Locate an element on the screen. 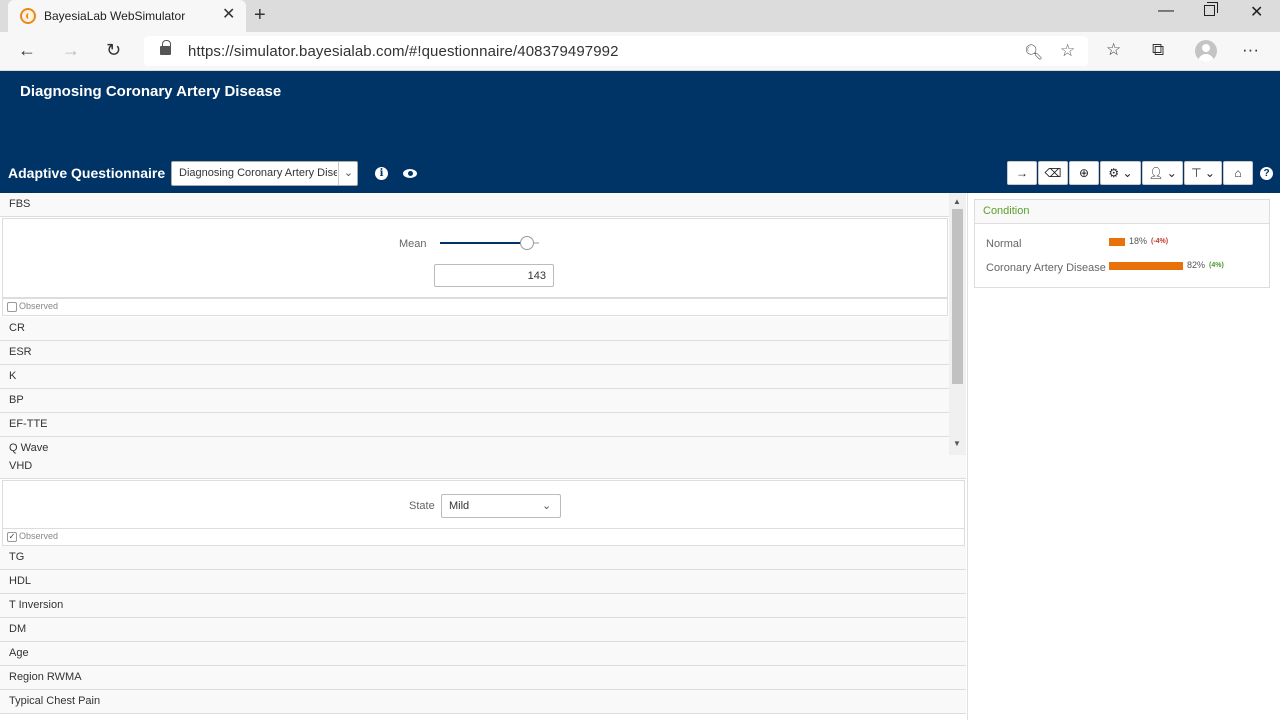 This screenshot has width=1280, height=720. reload-icon: ↻ is located at coordinates (113, 50).